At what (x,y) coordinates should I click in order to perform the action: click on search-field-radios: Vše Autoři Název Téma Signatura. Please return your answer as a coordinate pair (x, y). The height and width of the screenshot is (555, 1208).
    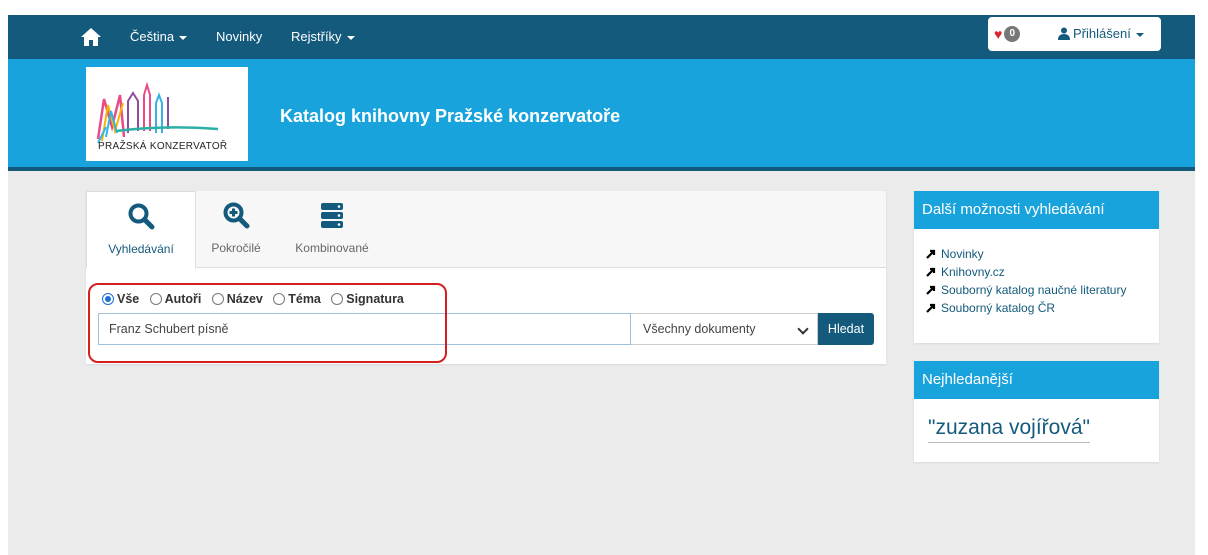
    Looking at the image, I should click on (256, 300).